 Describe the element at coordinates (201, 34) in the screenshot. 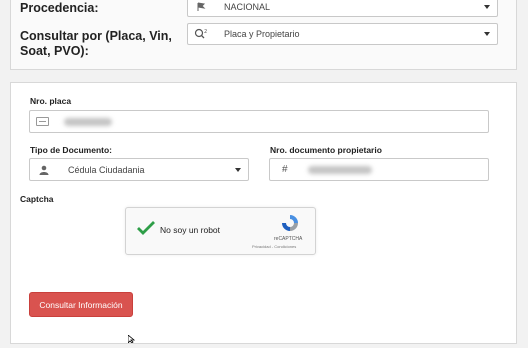

I see `search-icon: 2` at that location.